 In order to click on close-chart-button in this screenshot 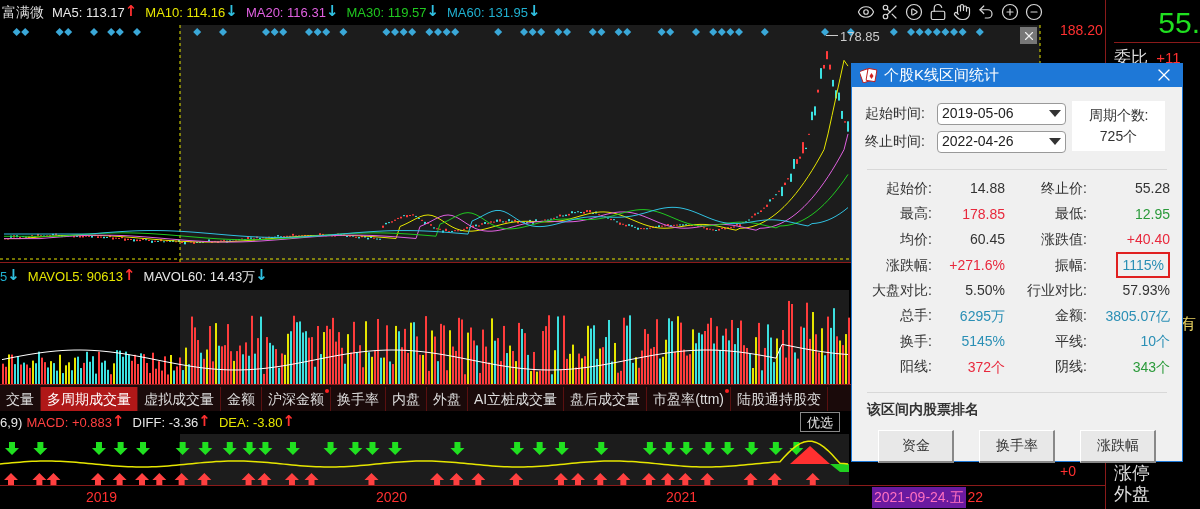, I will do `click(1028, 35)`.